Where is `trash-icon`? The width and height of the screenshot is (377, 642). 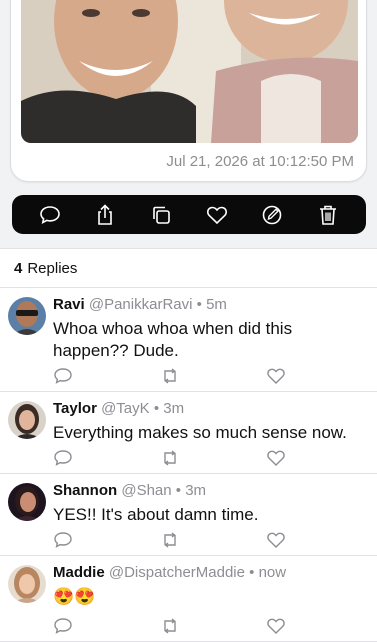
trash-icon is located at coordinates (328, 215).